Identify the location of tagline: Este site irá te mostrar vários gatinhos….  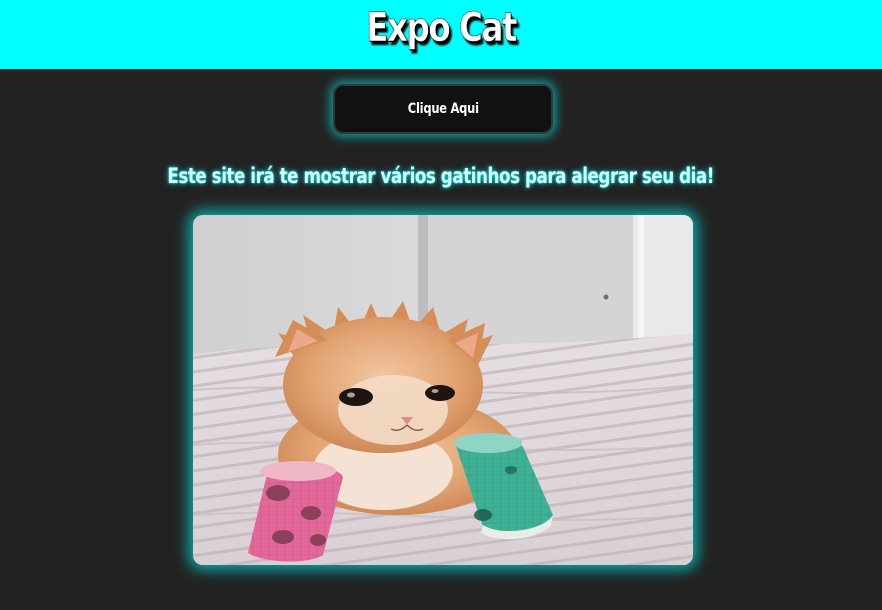
(441, 176).